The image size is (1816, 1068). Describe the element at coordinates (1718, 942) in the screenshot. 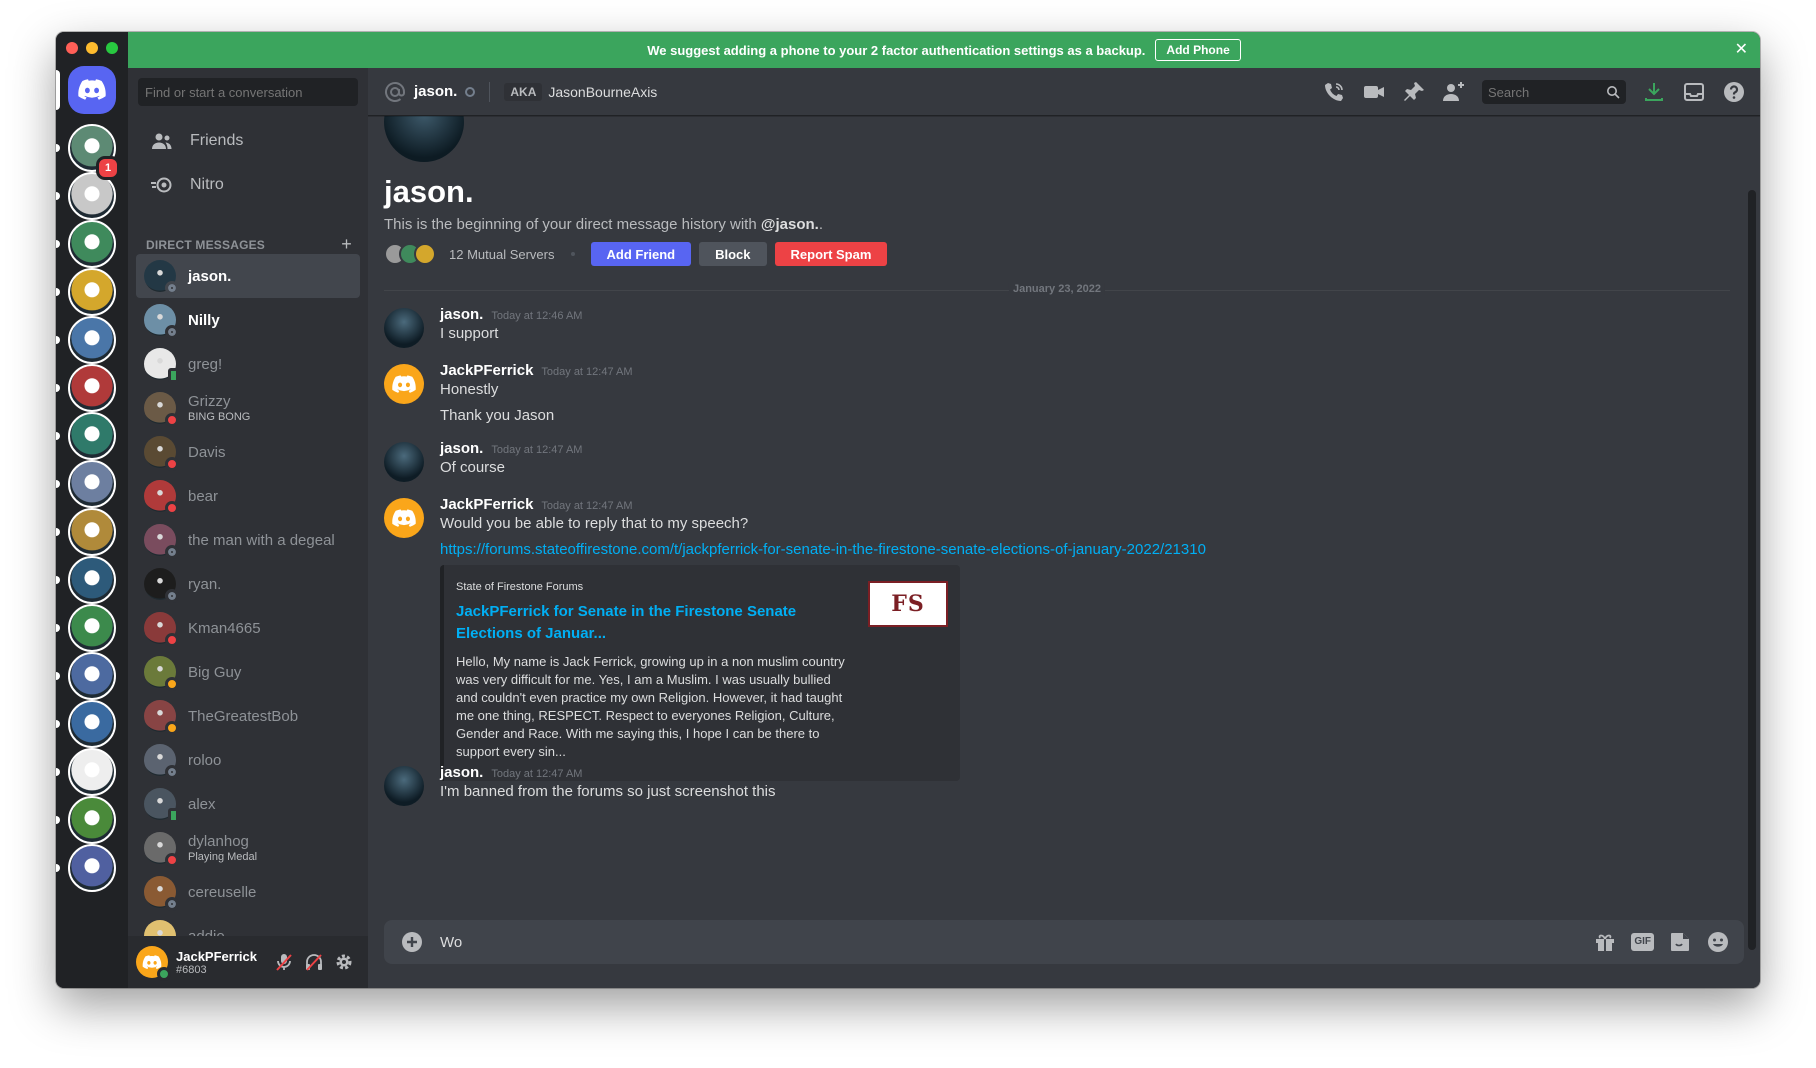

I see `emoji-icon` at that location.